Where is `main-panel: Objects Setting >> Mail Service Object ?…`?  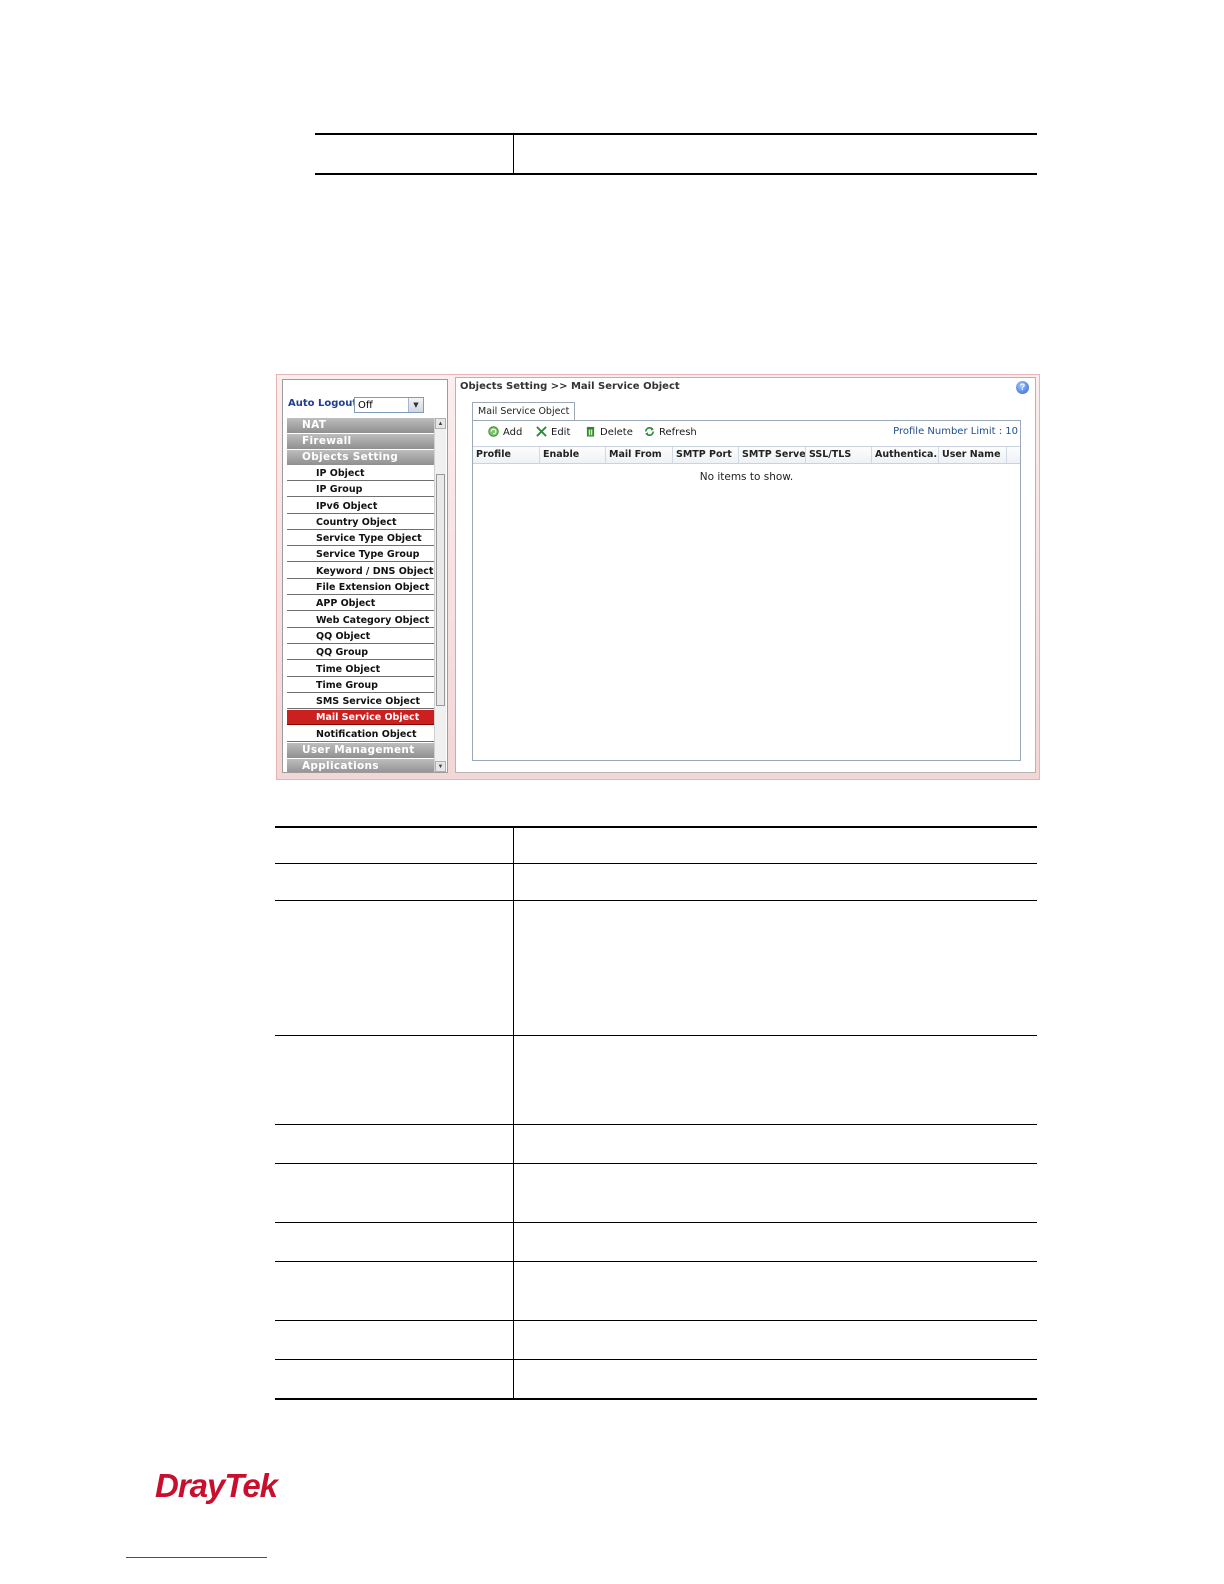
main-panel: Objects Setting >> Mail Service Object ?… is located at coordinates (745, 575).